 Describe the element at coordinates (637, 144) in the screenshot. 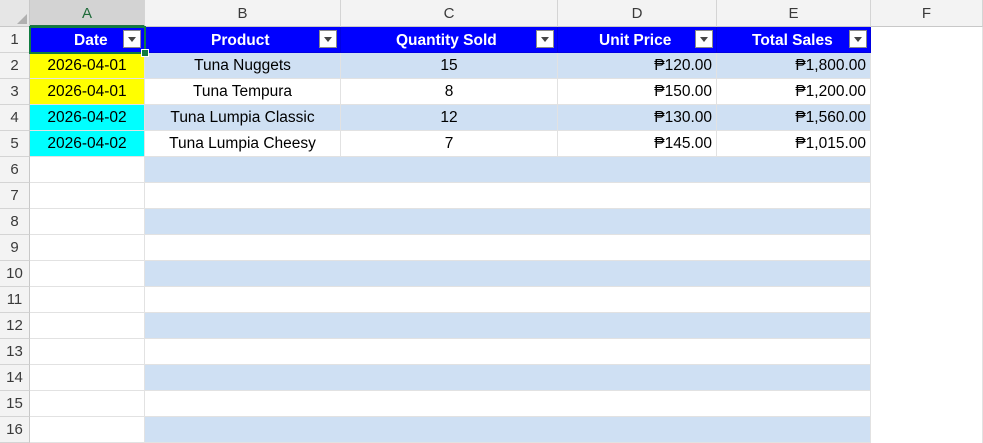

I see `cell-d5-unit-price: ₱145.00` at that location.